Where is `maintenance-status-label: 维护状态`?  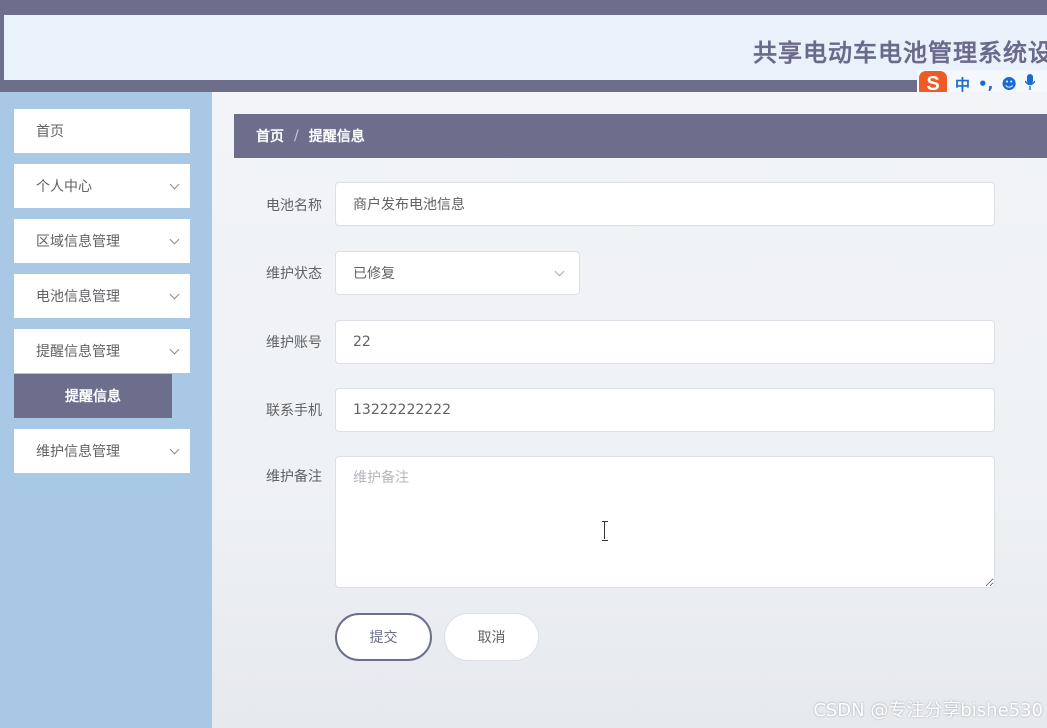 maintenance-status-label: 维护状态 is located at coordinates (294, 274).